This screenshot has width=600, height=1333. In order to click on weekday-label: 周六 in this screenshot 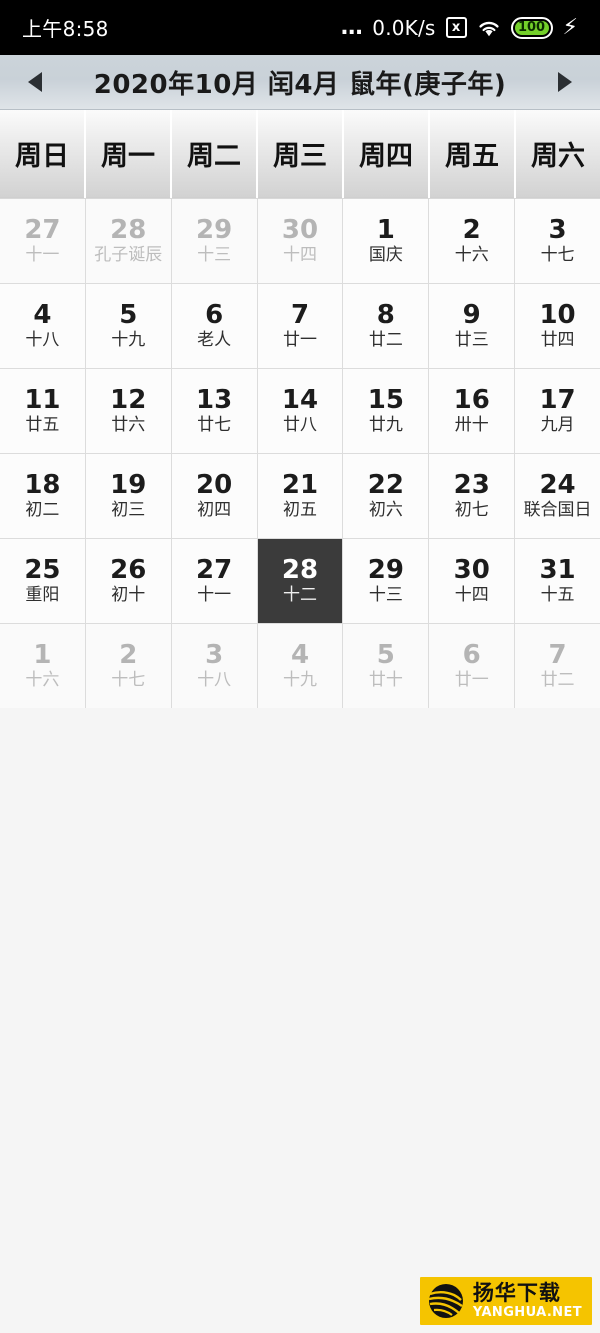, I will do `click(558, 156)`.